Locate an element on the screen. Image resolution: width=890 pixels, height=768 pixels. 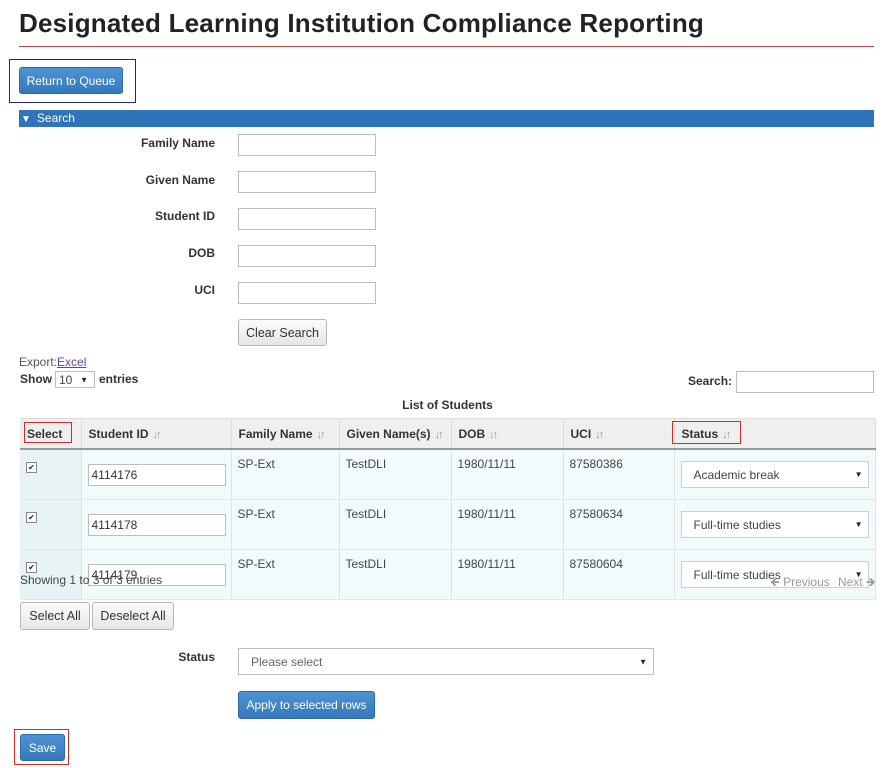
status-cell: Full-time studies ▼ is located at coordinates (775, 524).